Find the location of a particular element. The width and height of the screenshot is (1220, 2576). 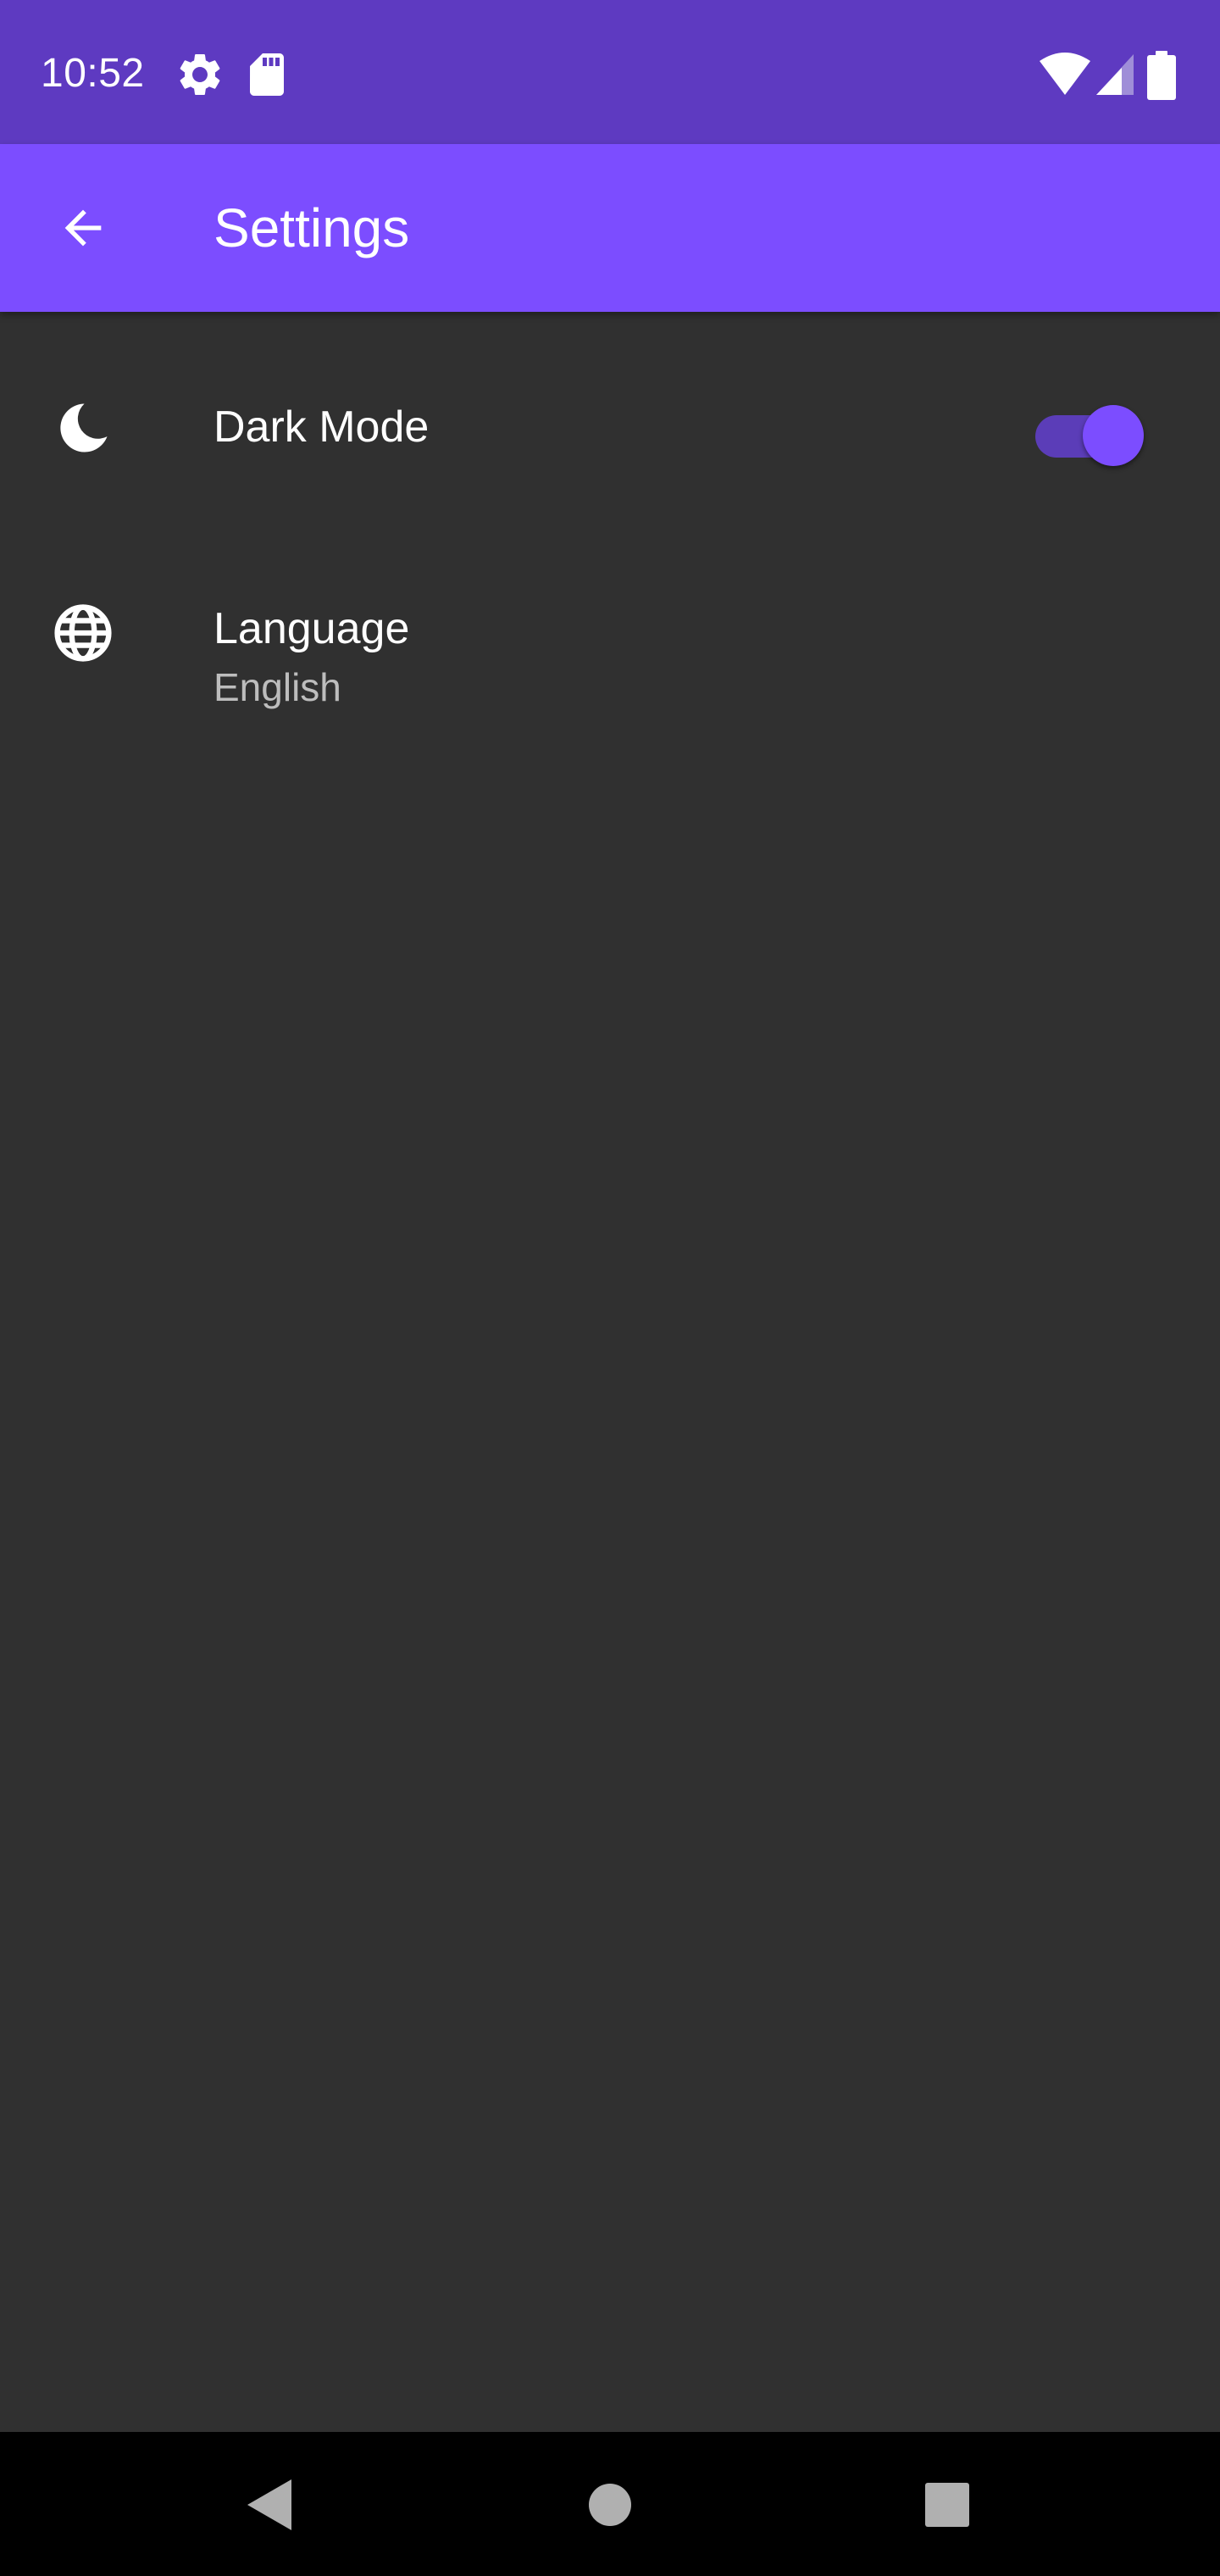

dark-mode-switch is located at coordinates (1088, 431).